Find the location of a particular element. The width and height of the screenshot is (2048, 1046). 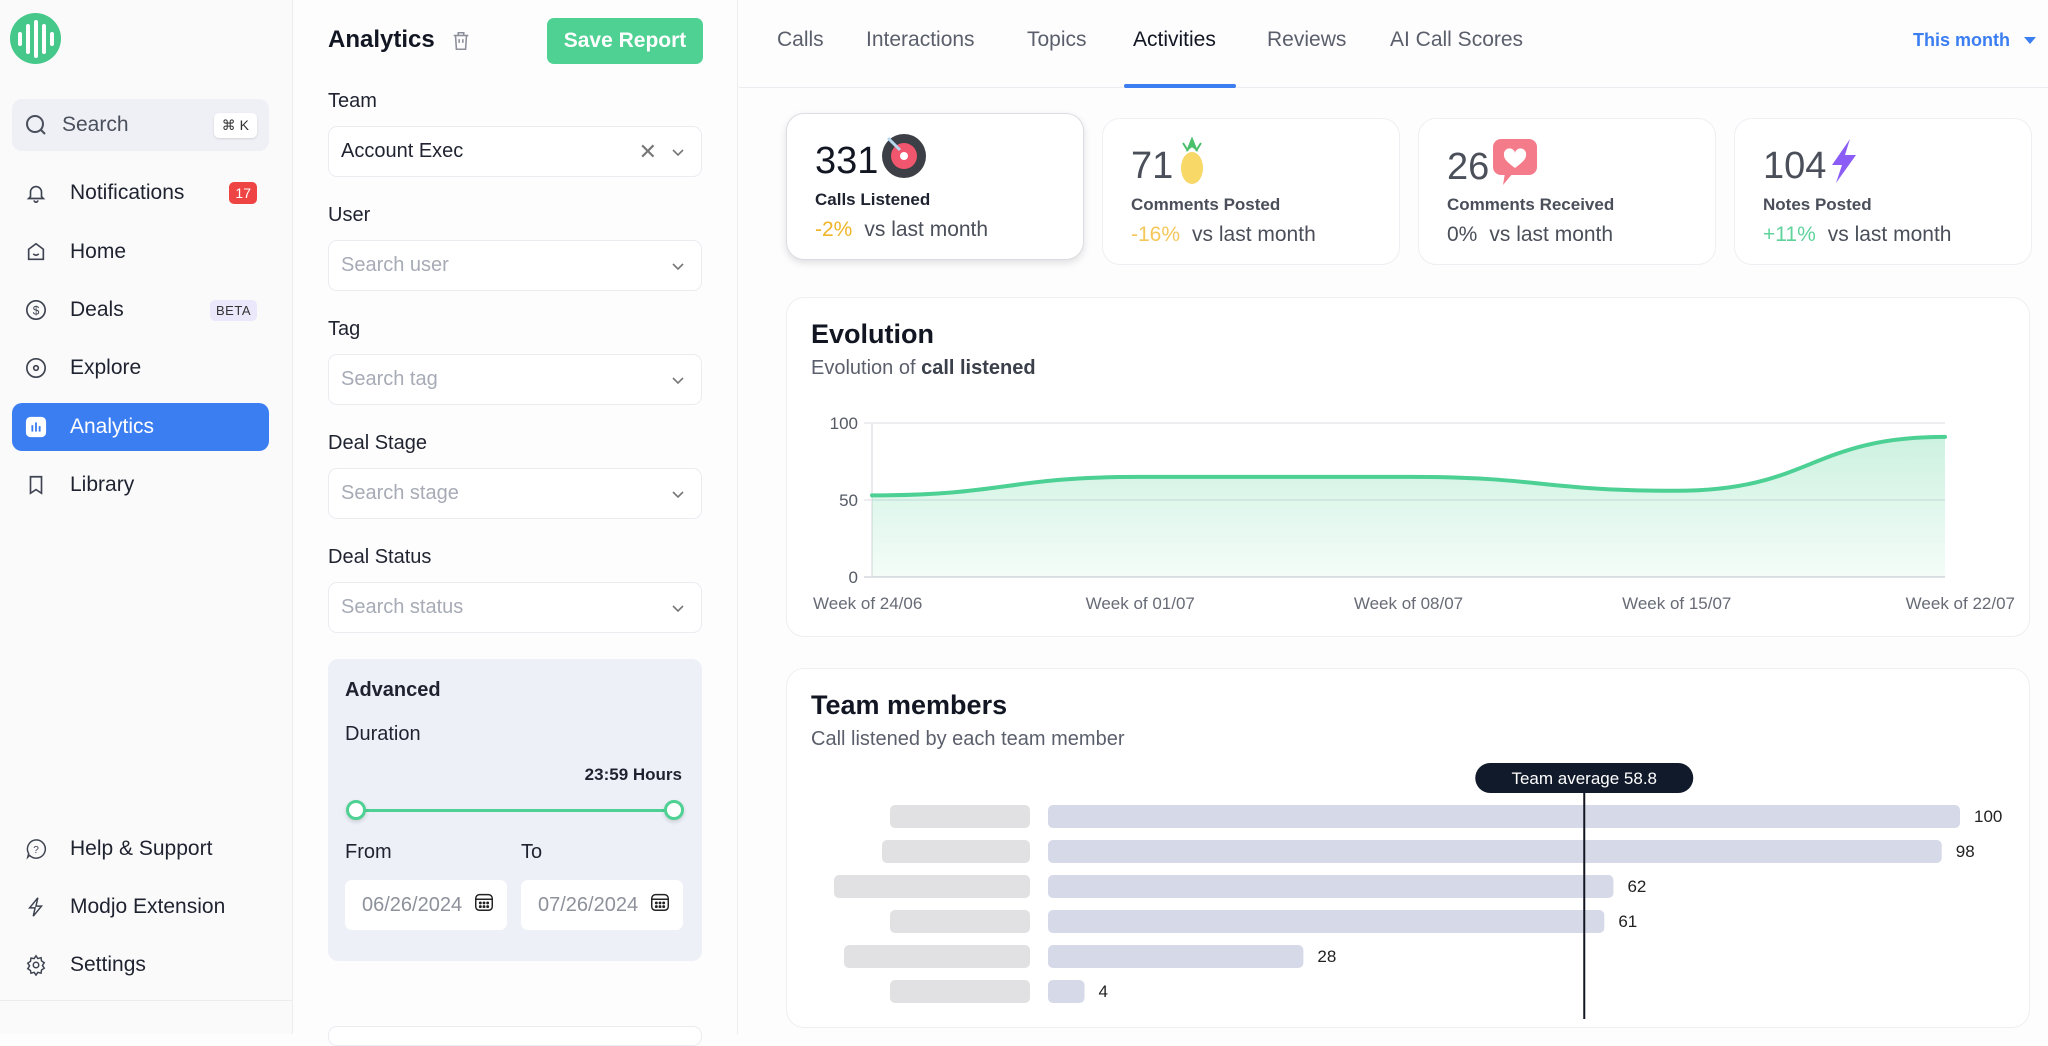

trash-icon is located at coordinates (461, 43).